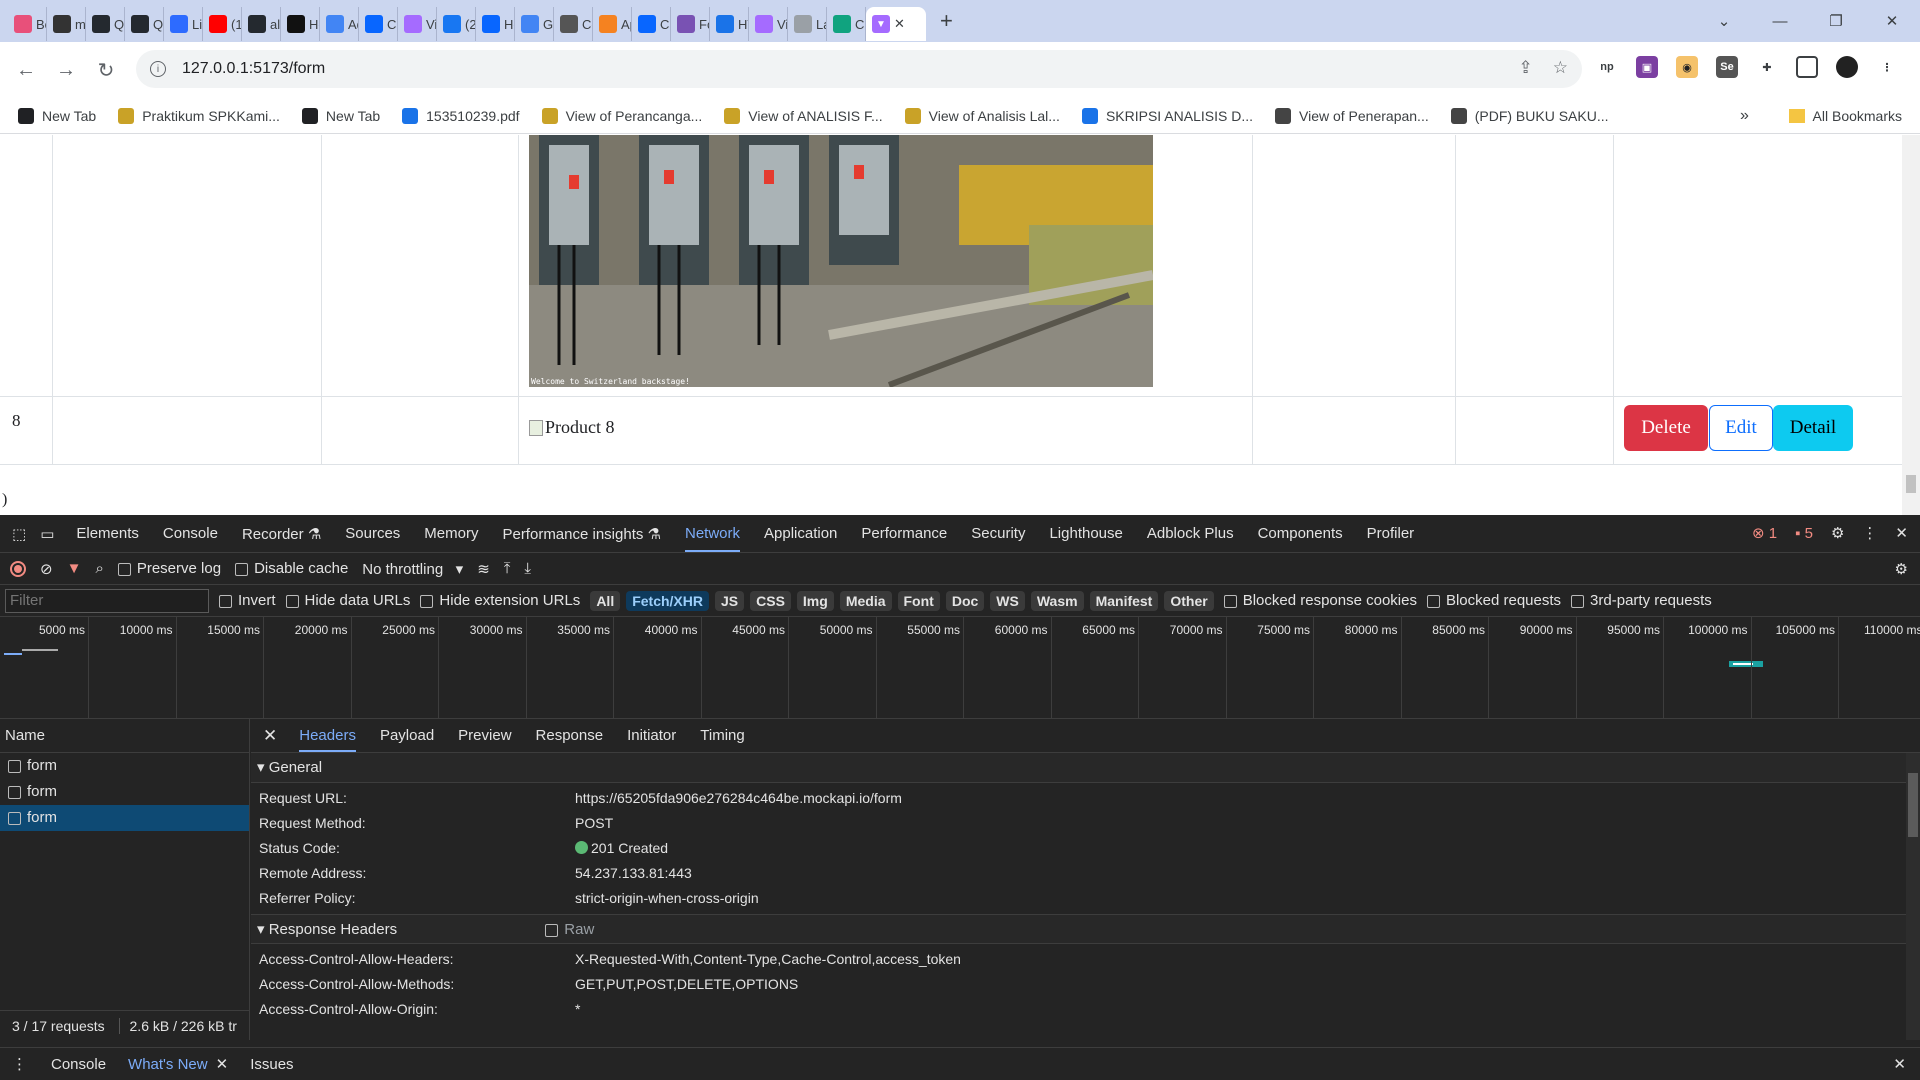 This screenshot has width=1920, height=1080. What do you see at coordinates (1804, 533) in the screenshot?
I see `warning-count: ▪ 5` at bounding box center [1804, 533].